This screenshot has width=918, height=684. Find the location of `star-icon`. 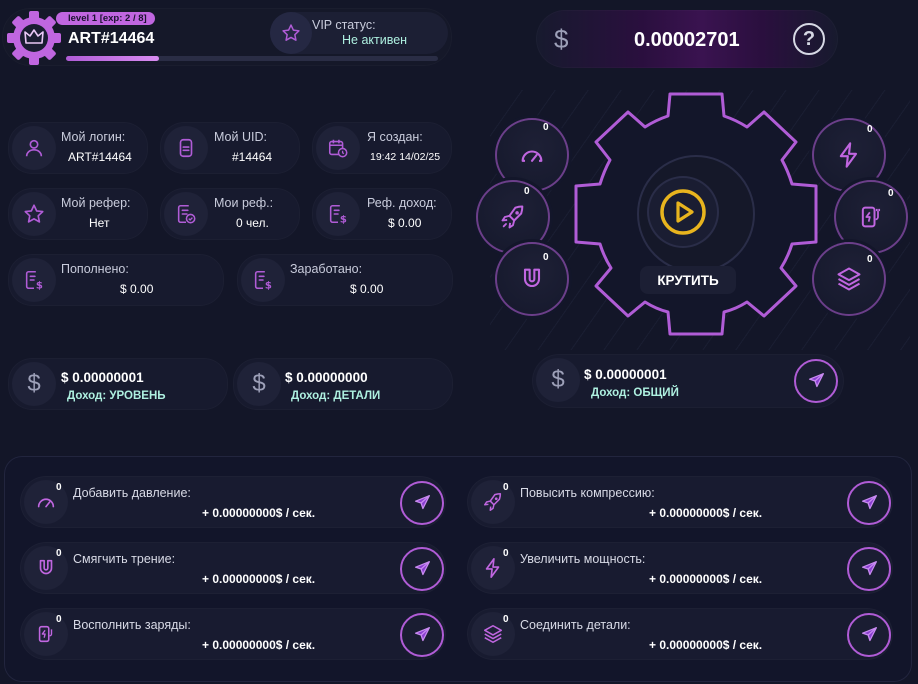

star-icon is located at coordinates (291, 32).